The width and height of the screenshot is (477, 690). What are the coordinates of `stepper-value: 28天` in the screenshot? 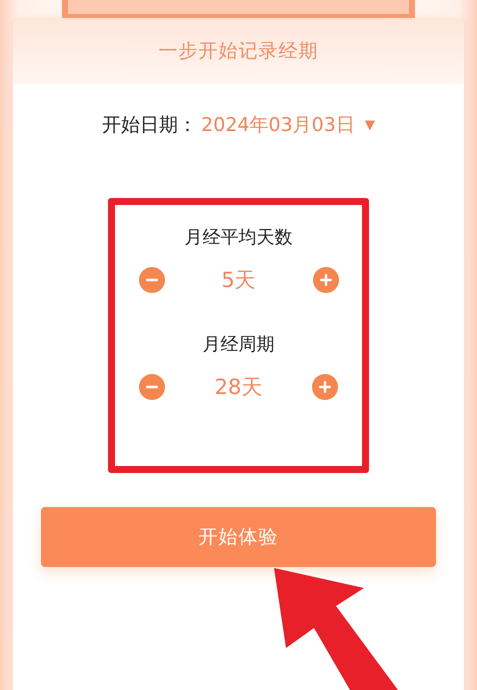 It's located at (238, 387).